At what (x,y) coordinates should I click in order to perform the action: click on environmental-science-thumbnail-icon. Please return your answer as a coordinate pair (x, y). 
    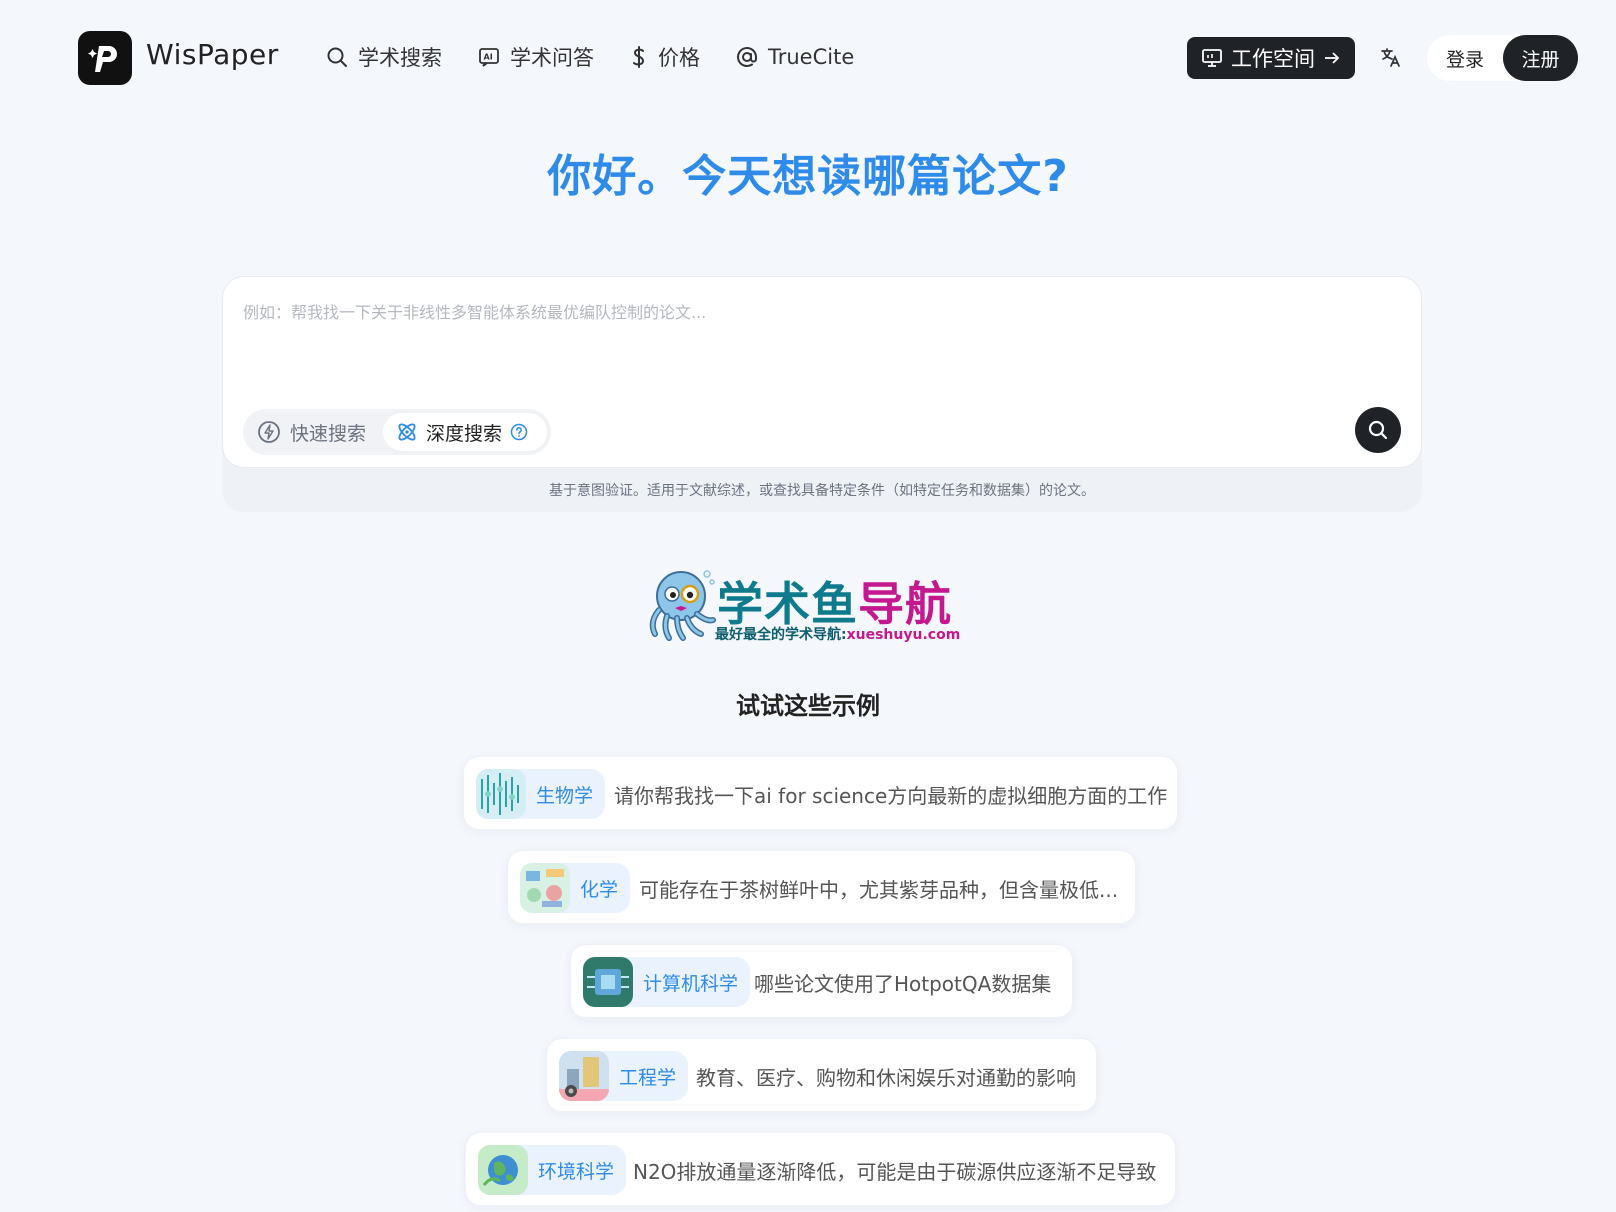
    Looking at the image, I should click on (503, 1170).